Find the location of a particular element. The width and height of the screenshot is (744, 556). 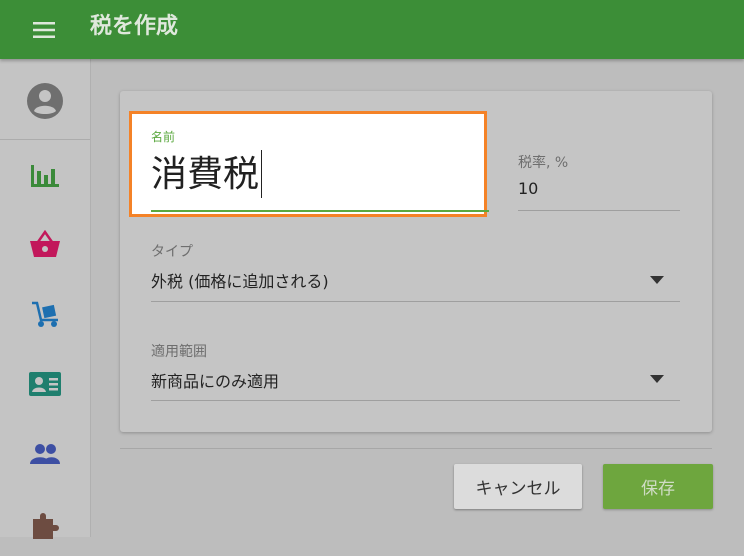

shopping-basket-icon is located at coordinates (45, 243).